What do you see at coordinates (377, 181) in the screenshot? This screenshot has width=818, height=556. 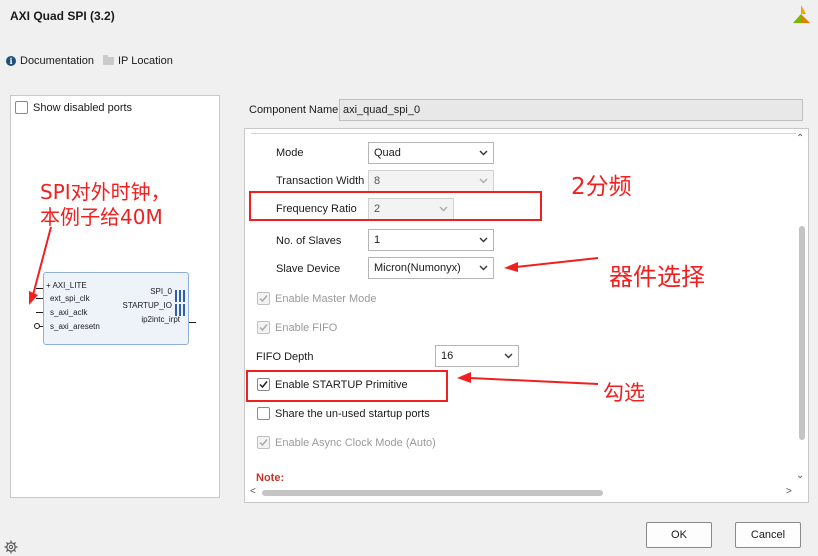 I see `transaction-width-value: 8` at bounding box center [377, 181].